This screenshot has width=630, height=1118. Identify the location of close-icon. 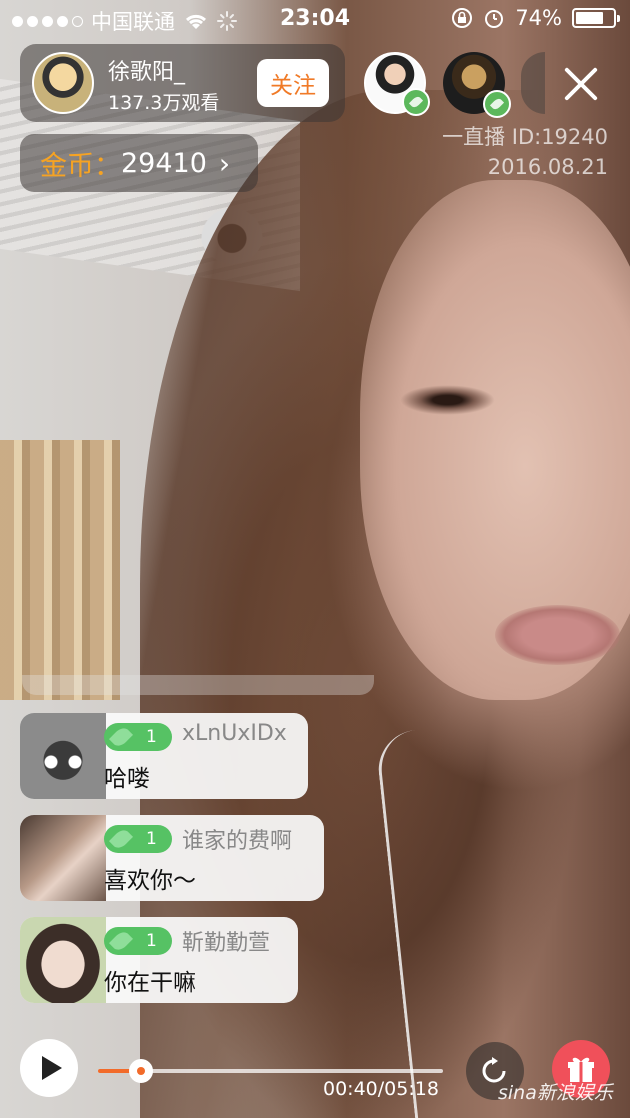
(581, 84).